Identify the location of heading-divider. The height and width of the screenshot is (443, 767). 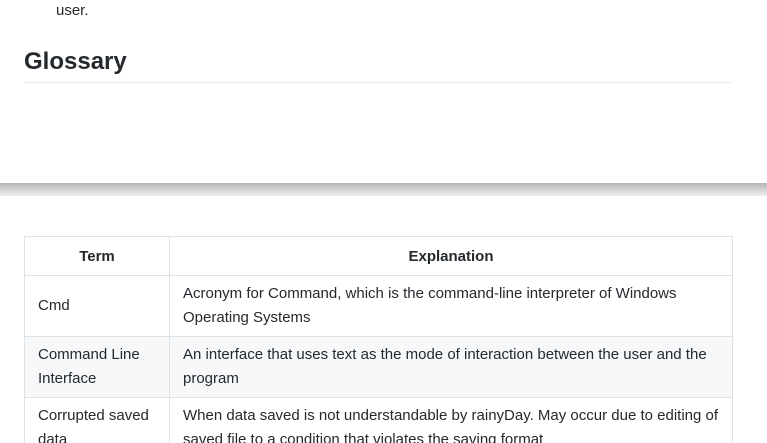
(378, 82).